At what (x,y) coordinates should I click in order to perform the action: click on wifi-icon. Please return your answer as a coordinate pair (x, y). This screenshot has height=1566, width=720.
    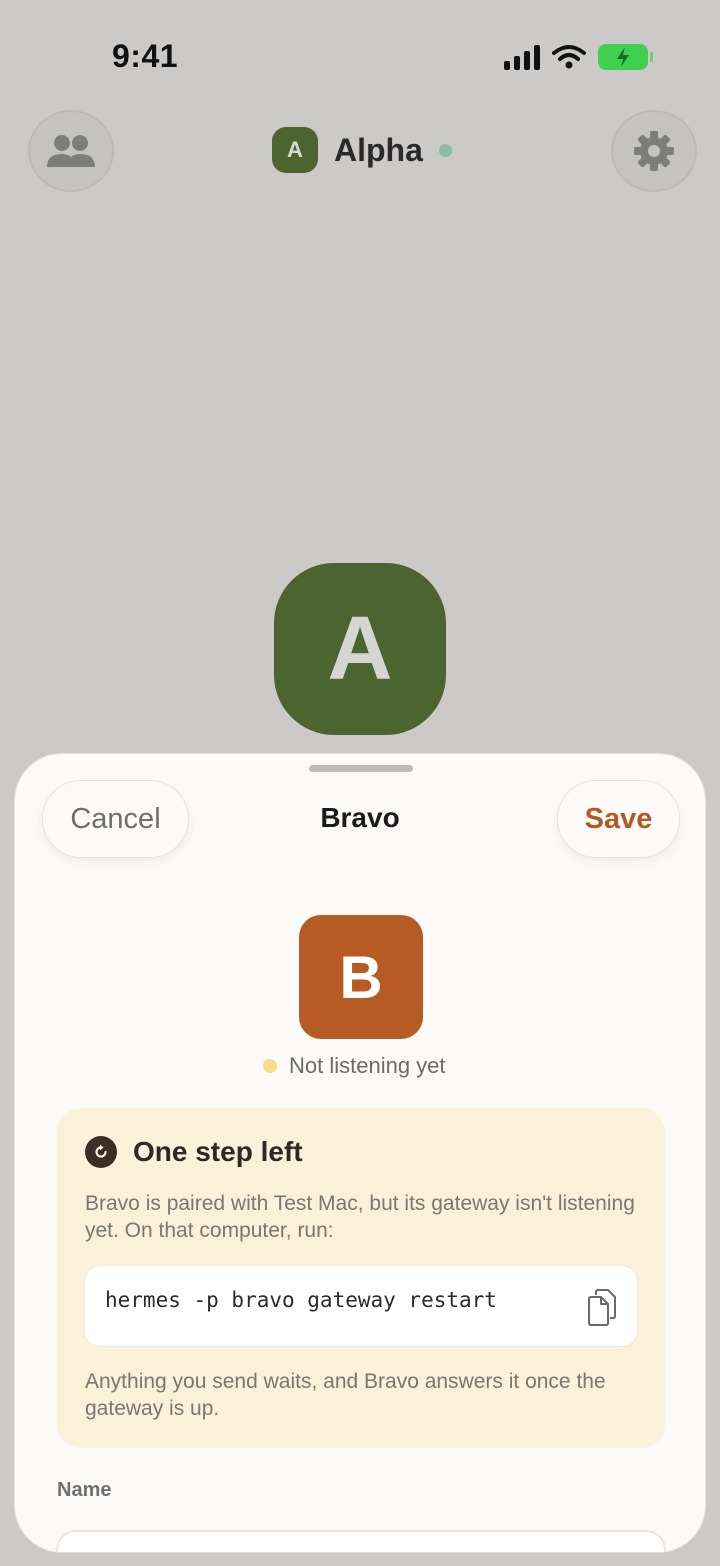
    Looking at the image, I should click on (569, 57).